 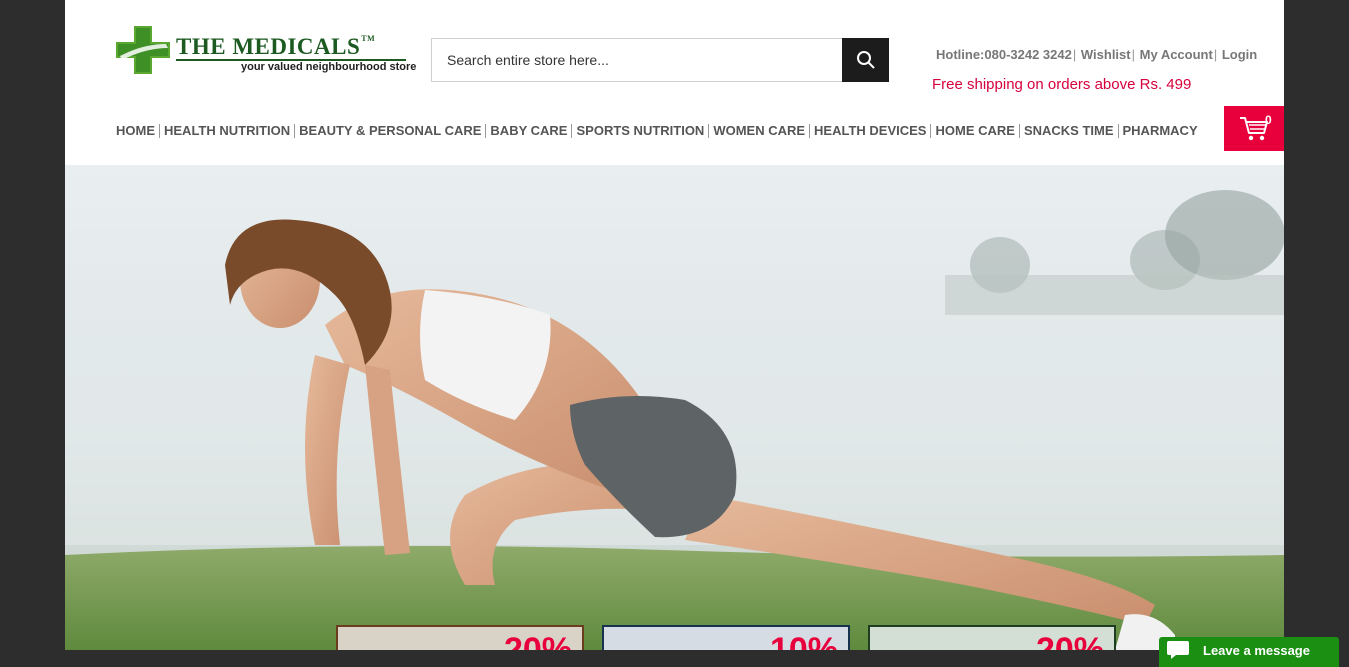 What do you see at coordinates (1176, 54) in the screenshot?
I see `my-account-link: My Account` at bounding box center [1176, 54].